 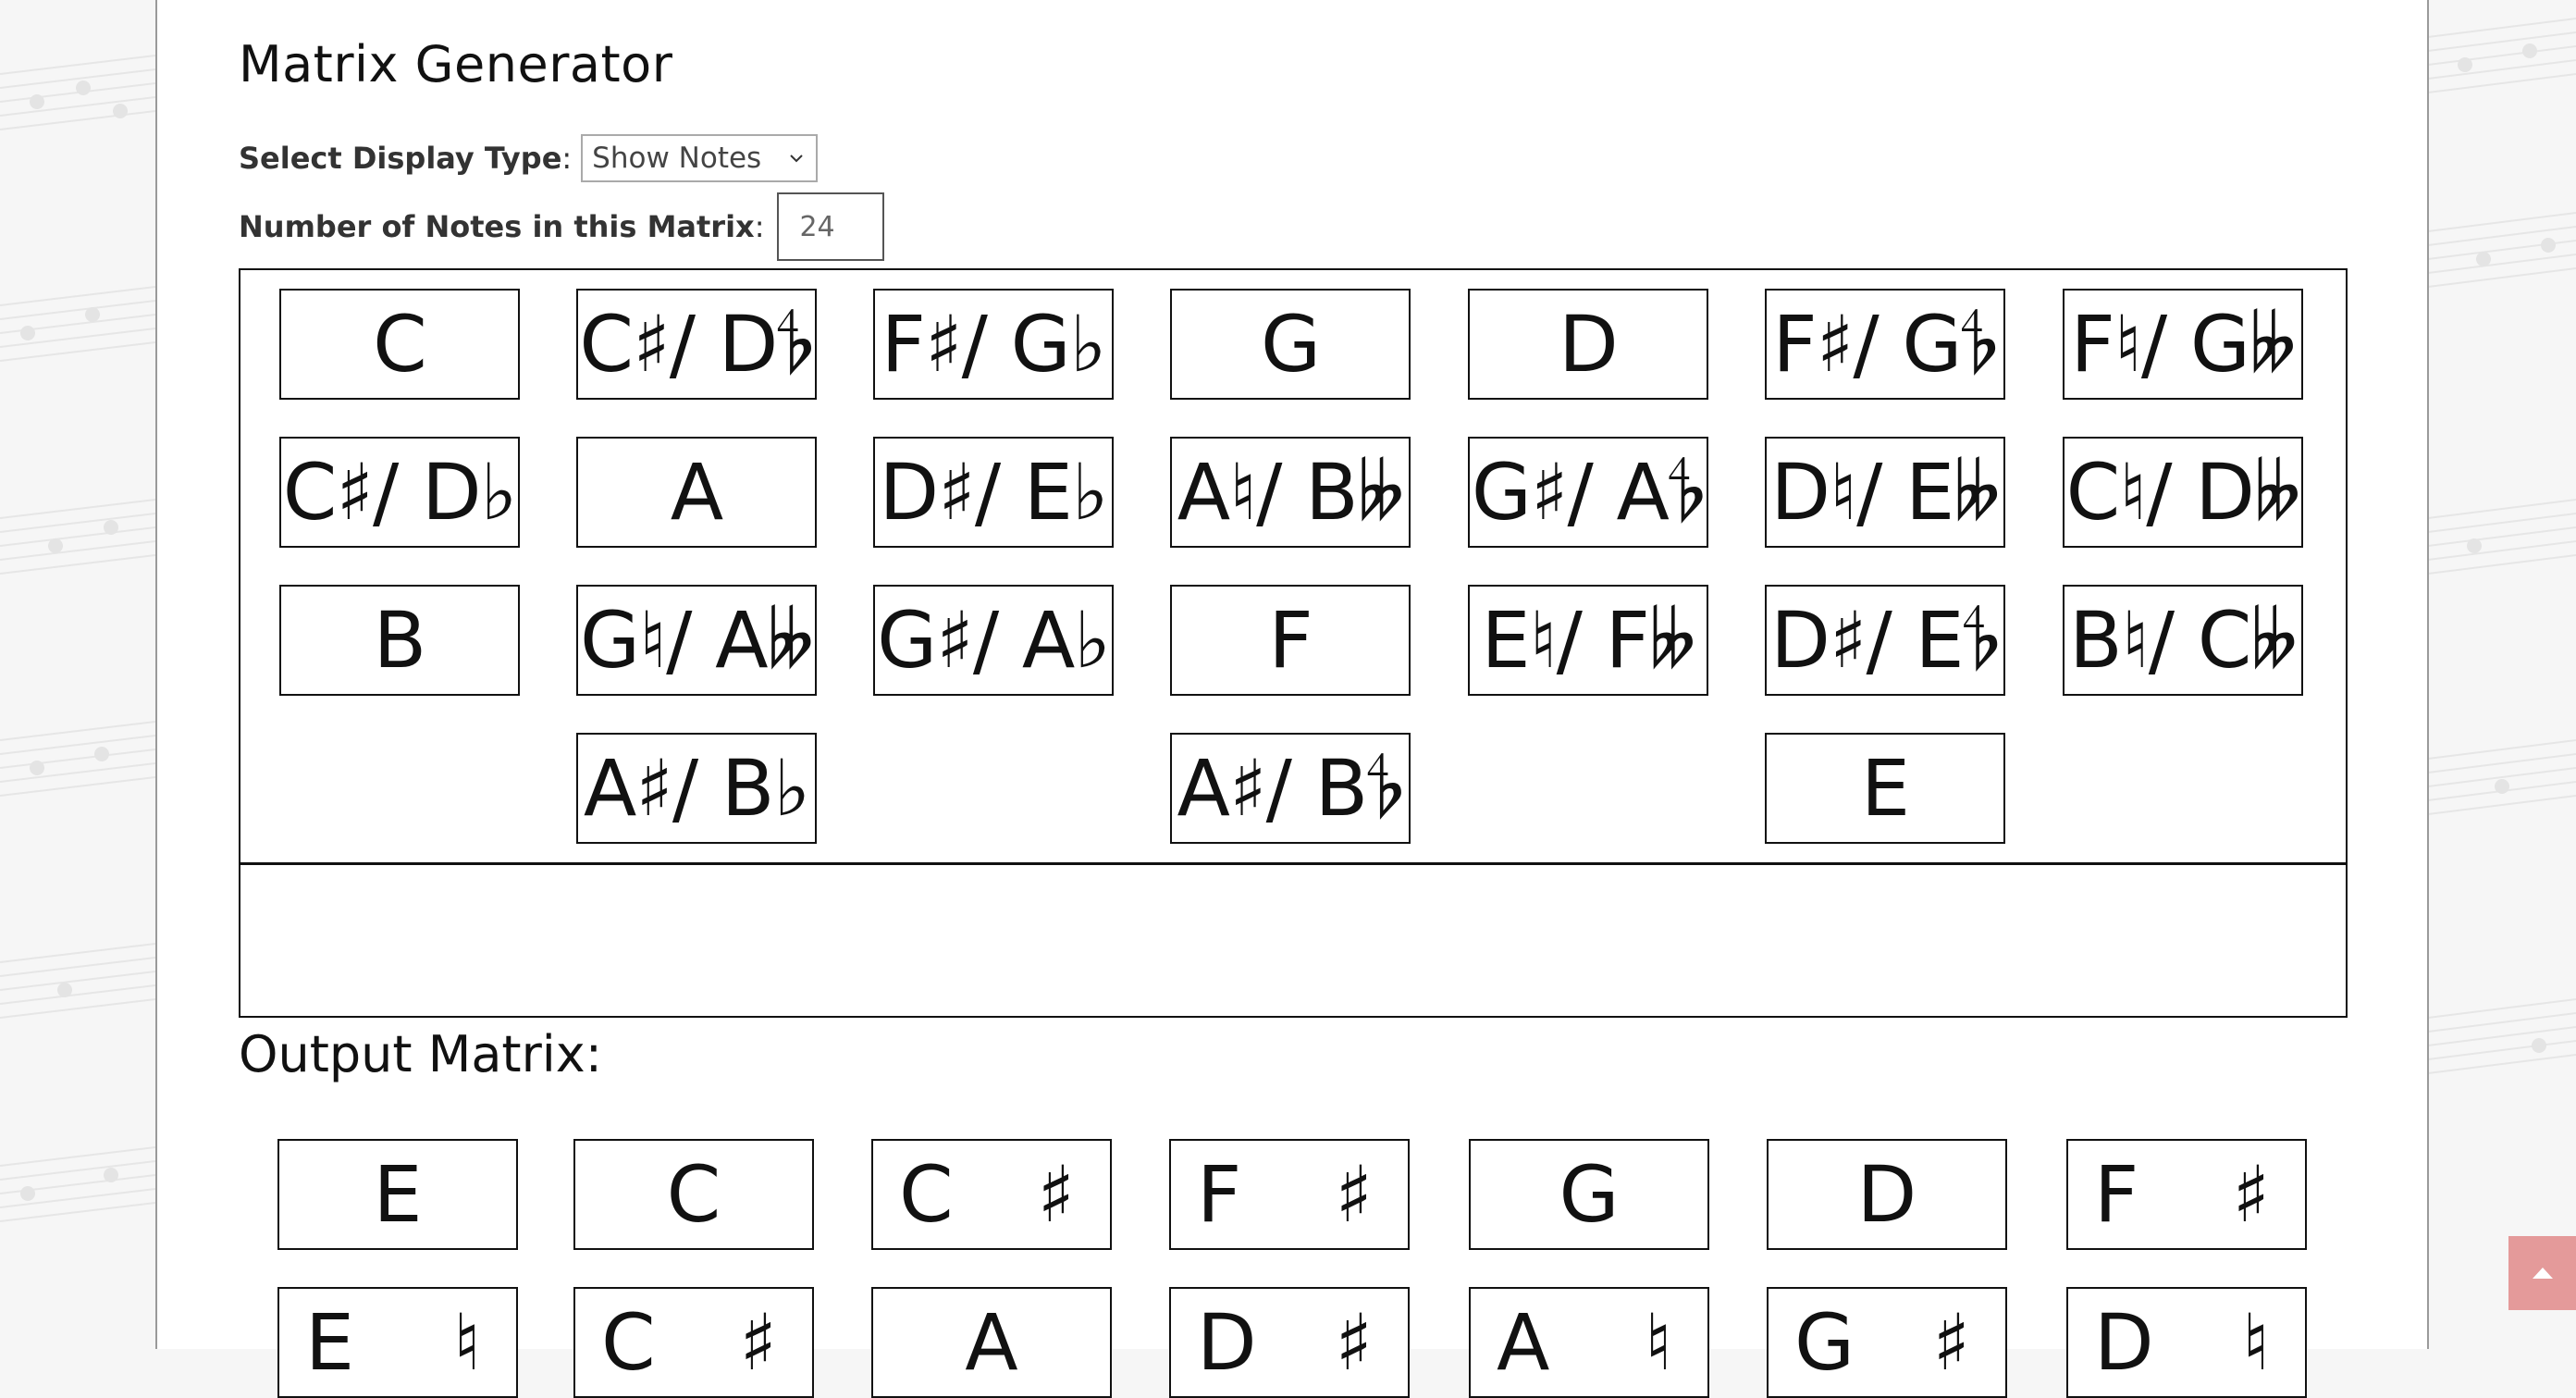 I want to click on matrix-divider, so click(x=1293, y=863).